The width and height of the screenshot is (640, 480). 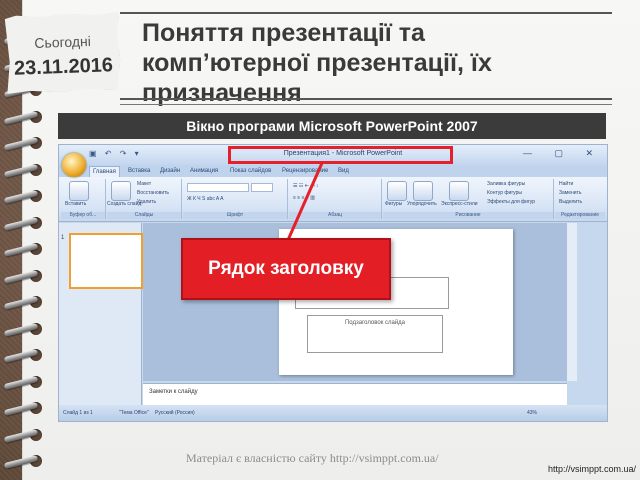 What do you see at coordinates (366, 13) in the screenshot?
I see `title-divider-top` at bounding box center [366, 13].